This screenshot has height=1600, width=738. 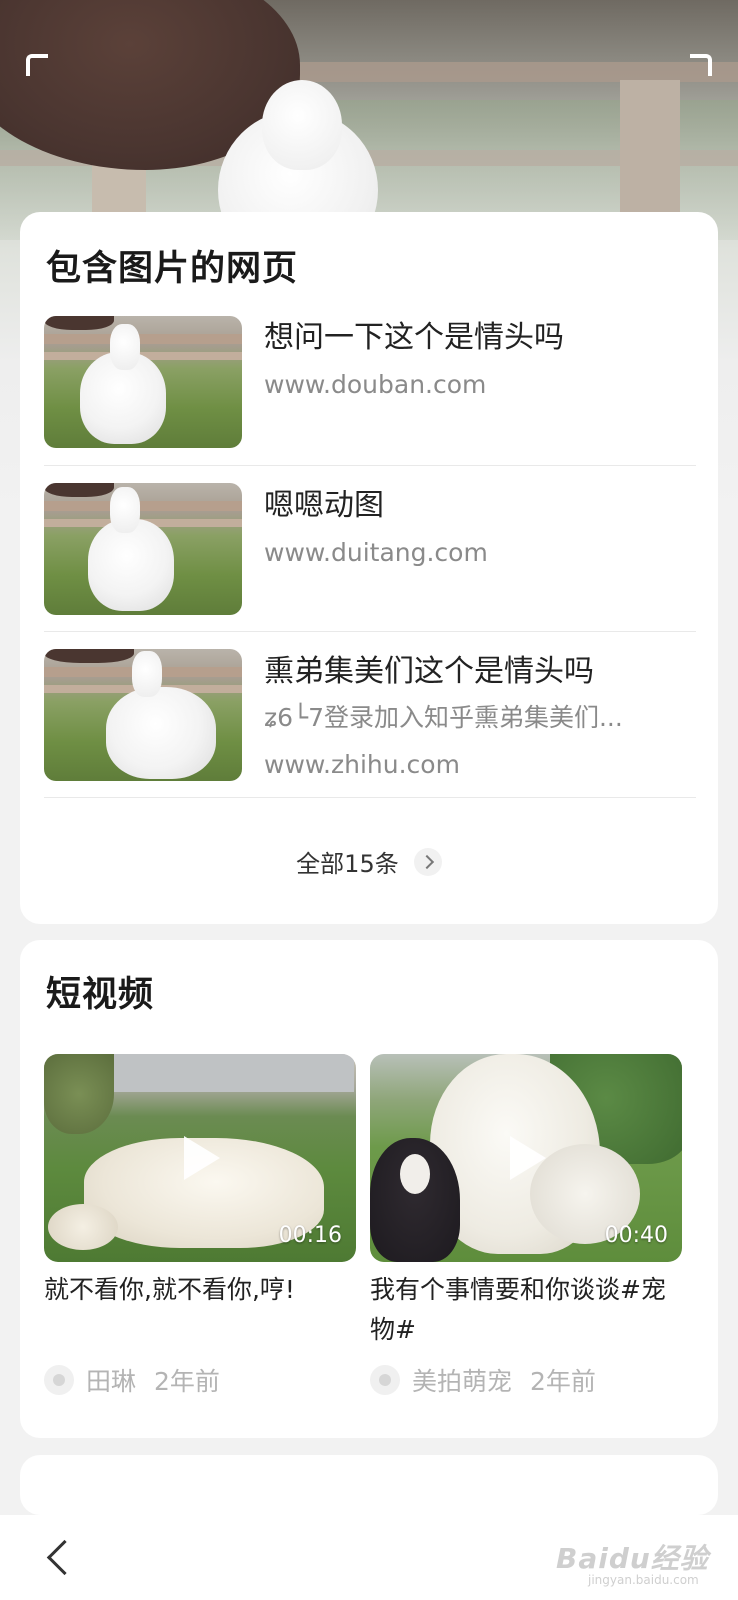 I want to click on view-all-results-button: 全部15条, so click(x=369, y=866).